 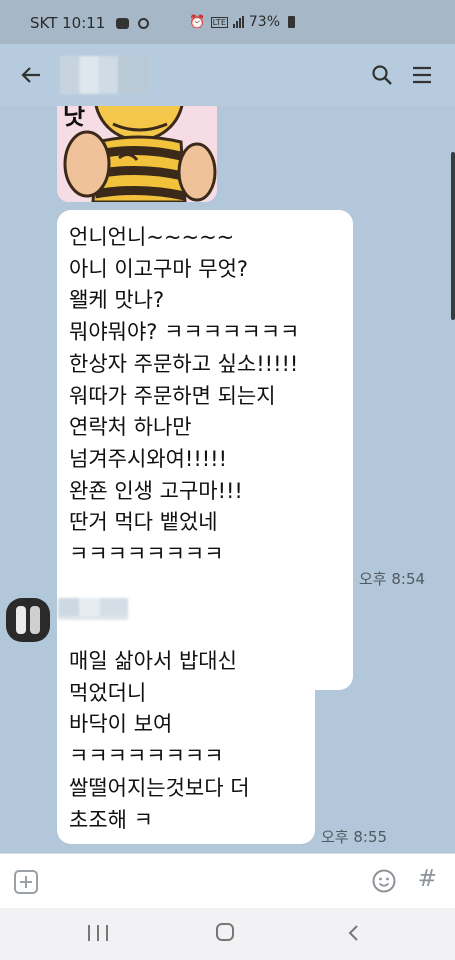 I want to click on search-icon, so click(x=382, y=75).